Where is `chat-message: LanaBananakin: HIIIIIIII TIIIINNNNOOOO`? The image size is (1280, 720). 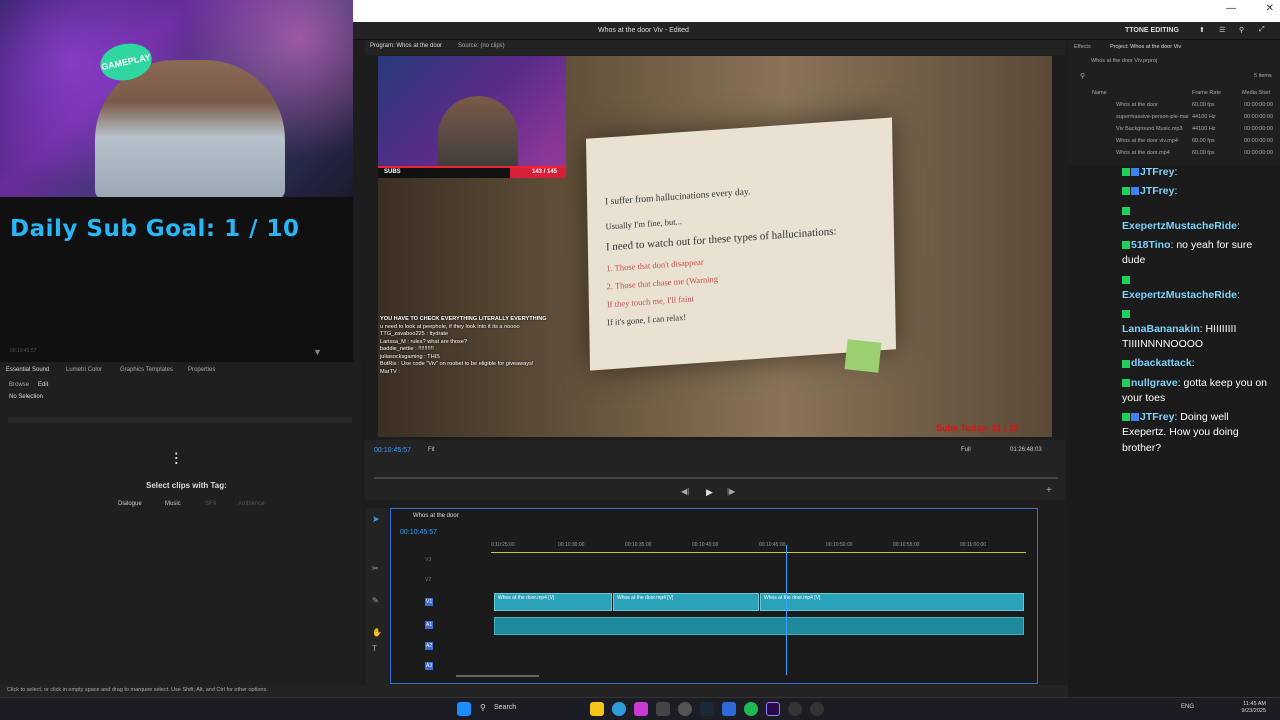
chat-message: LanaBananakin: HIIIIIIII TIIIINNNNOOOO is located at coordinates (1197, 330).